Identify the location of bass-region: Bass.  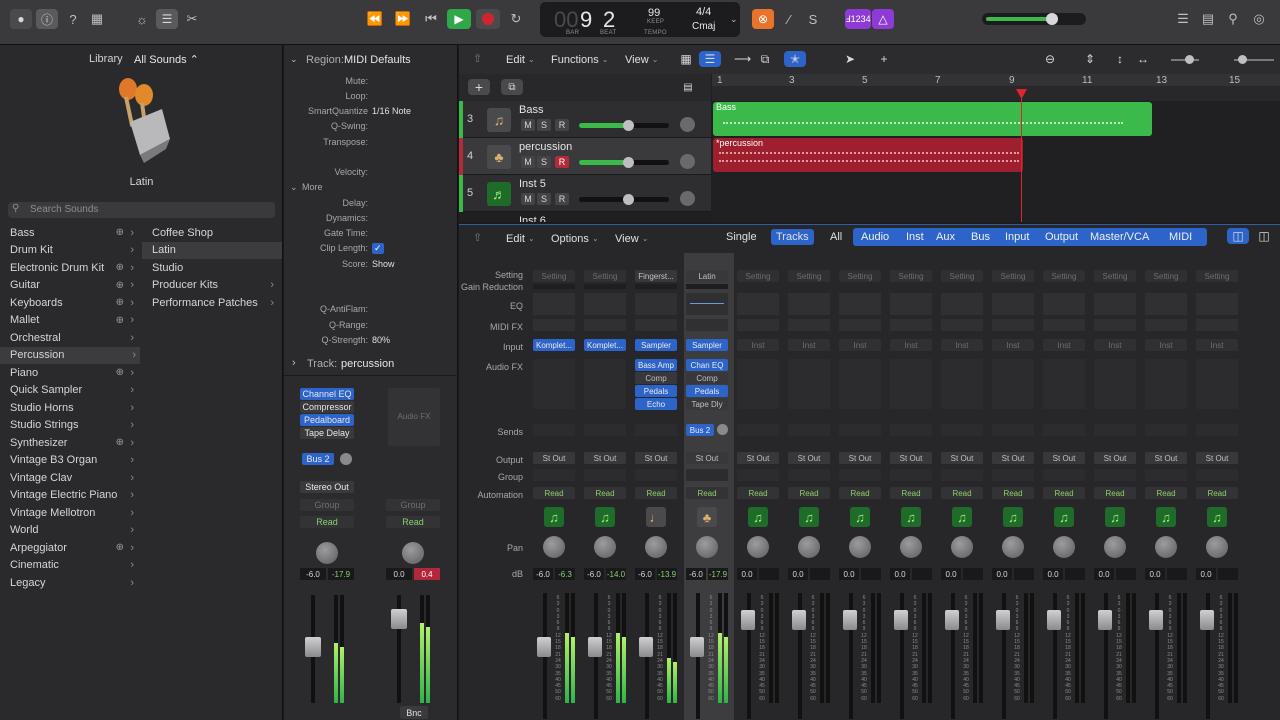
(932, 119).